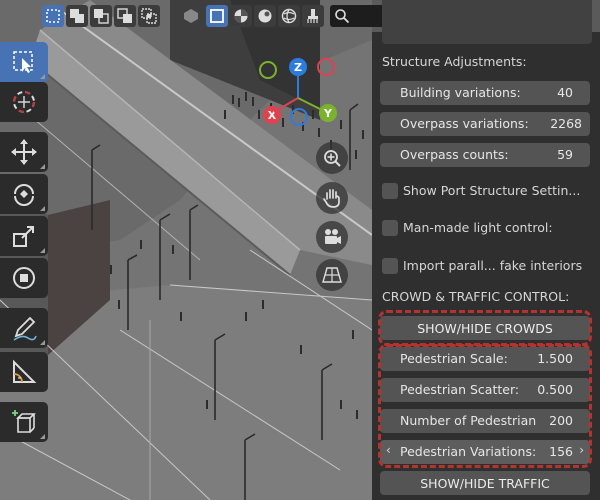 The width and height of the screenshot is (600, 500). Describe the element at coordinates (565, 92) in the screenshot. I see `building-variations-value: 40` at that location.